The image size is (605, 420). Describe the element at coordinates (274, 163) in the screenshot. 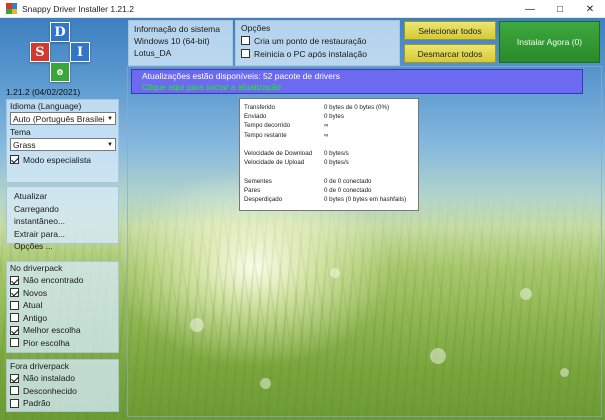

I see `stat-key: Velocidade de Upload` at that location.